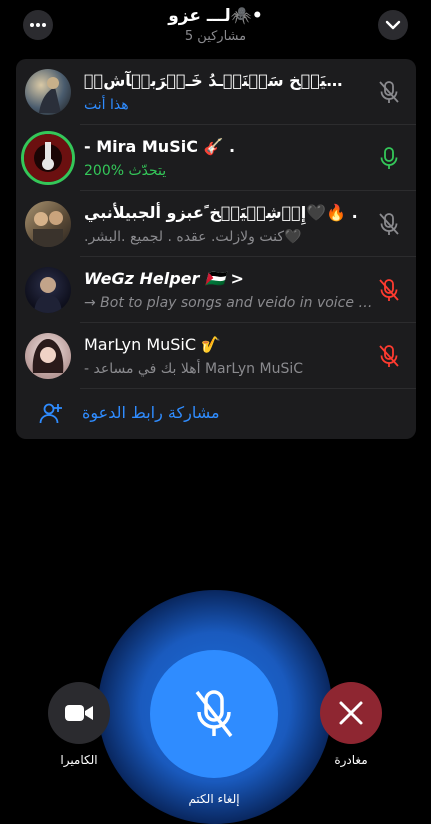 The image size is (431, 824). Describe the element at coordinates (160, 146) in the screenshot. I see `participant-name: - Mira MuSiC 🎸 .` at that location.